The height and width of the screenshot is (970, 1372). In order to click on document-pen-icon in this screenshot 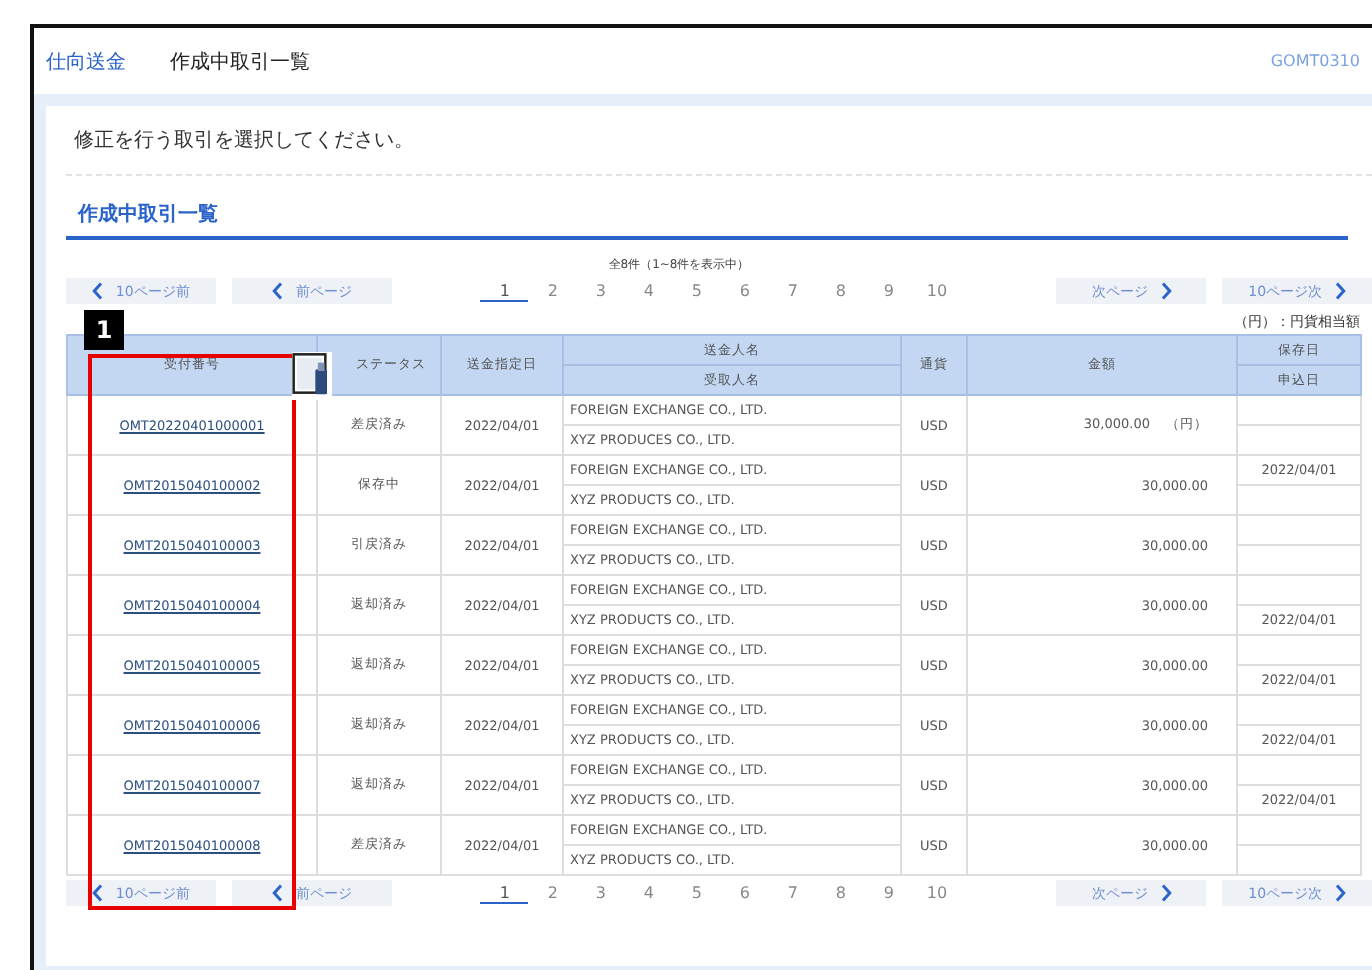, I will do `click(312, 376)`.